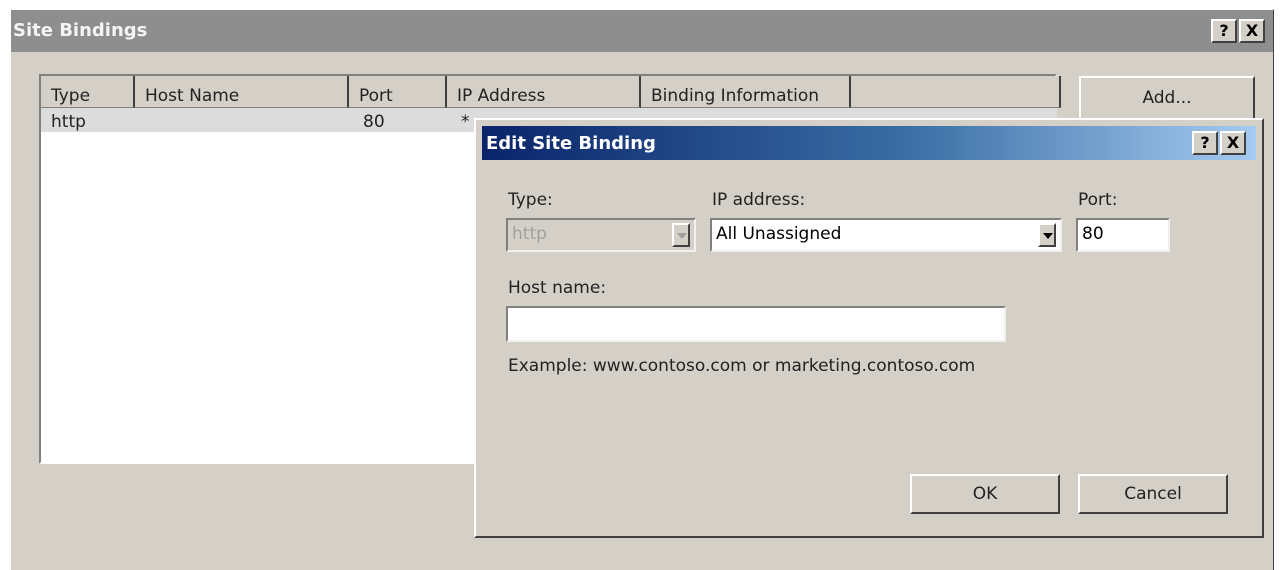  Describe the element at coordinates (529, 234) in the screenshot. I see `type-value: http` at that location.